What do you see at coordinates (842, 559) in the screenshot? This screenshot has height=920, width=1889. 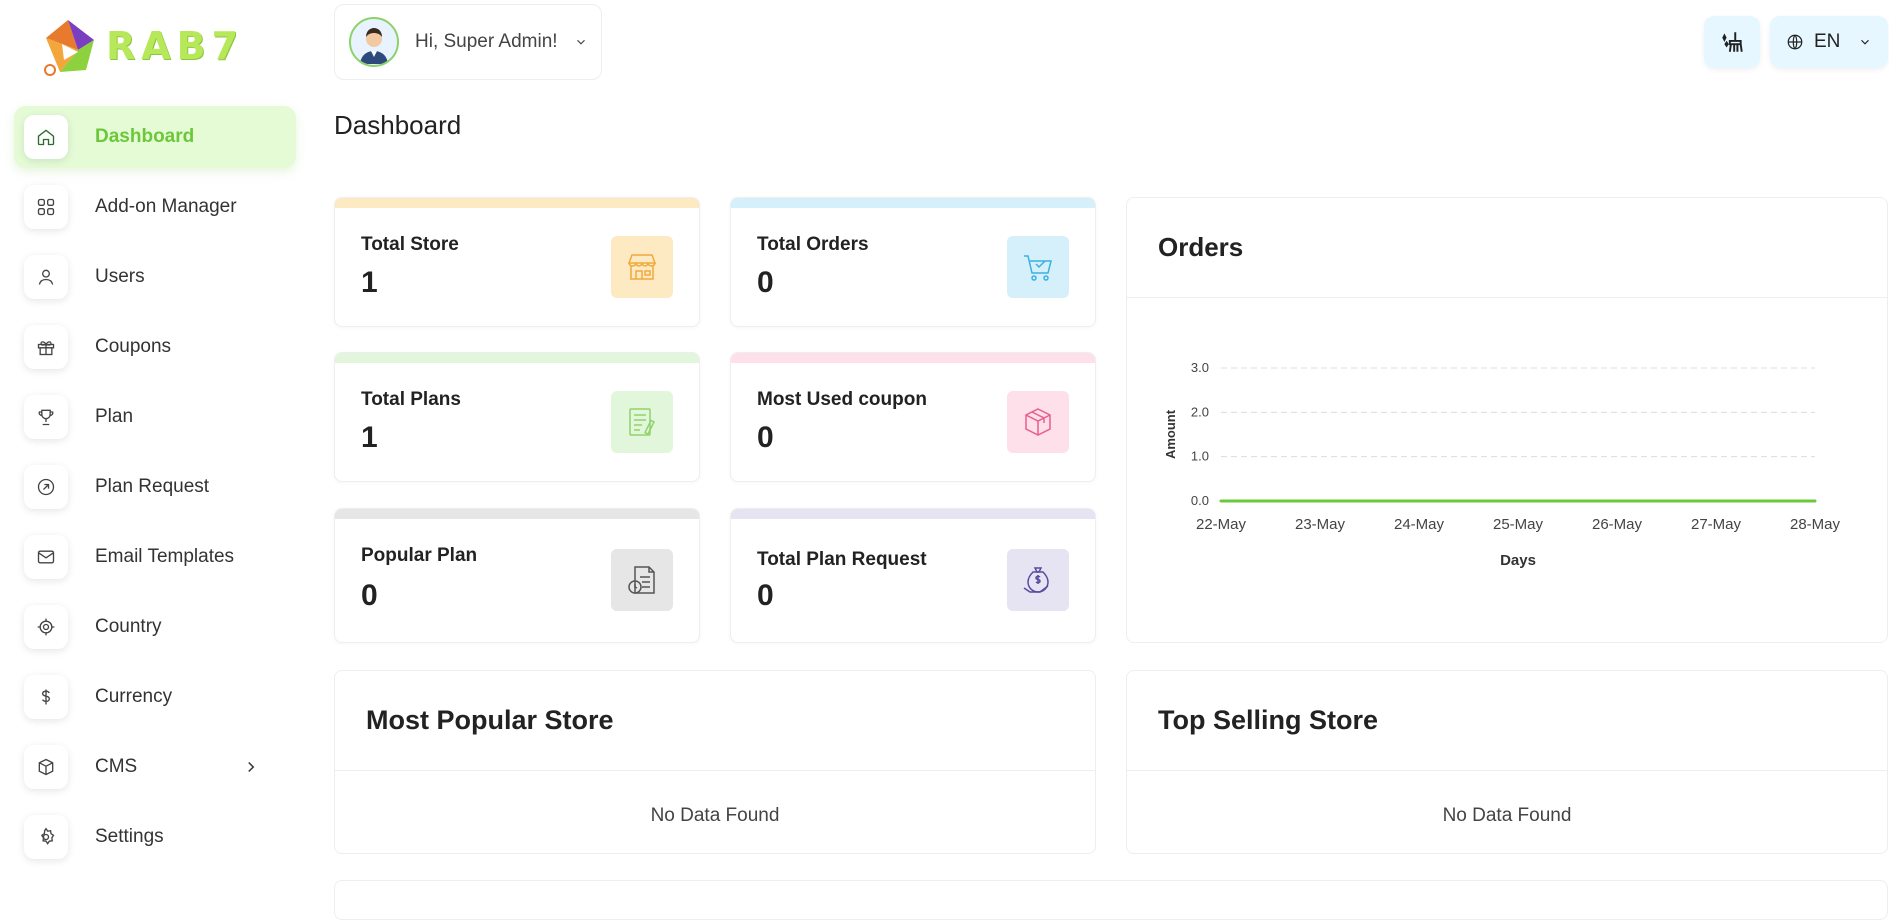 I see `stat-label: Total Plan Request` at bounding box center [842, 559].